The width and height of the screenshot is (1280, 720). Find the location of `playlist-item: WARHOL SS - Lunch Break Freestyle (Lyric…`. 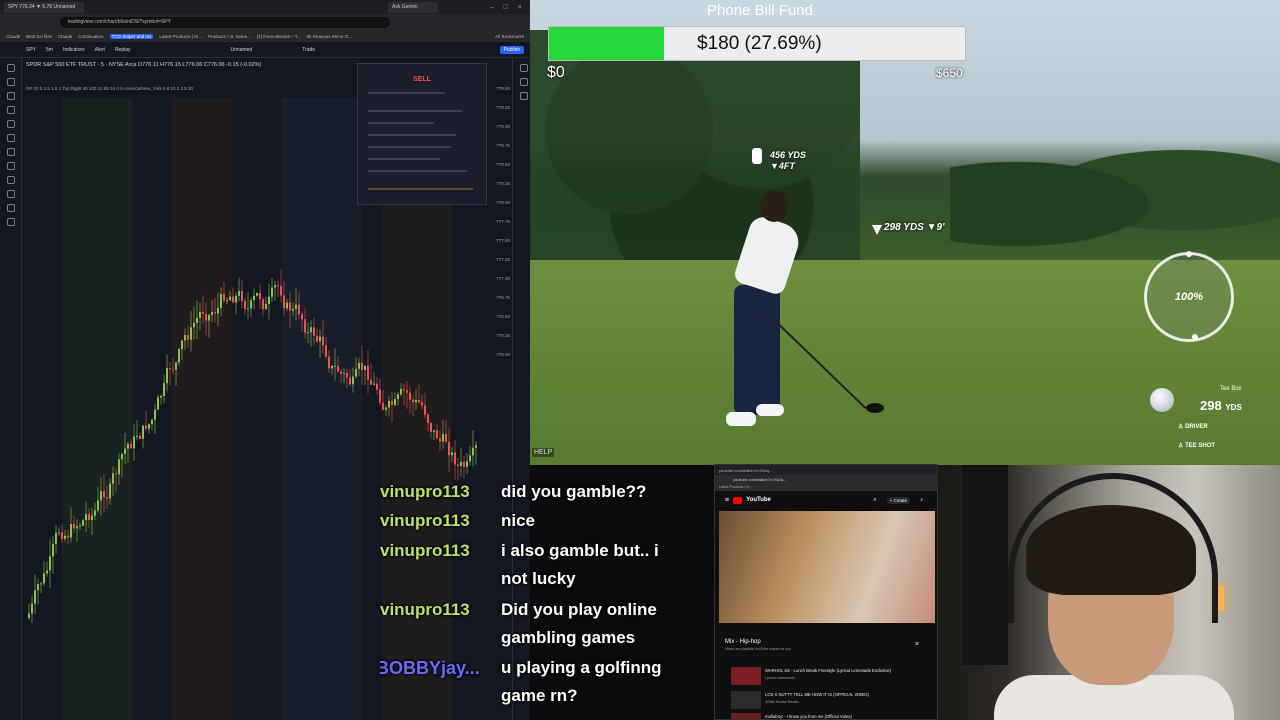

playlist-item: WARHOL SS - Lunch Break Freestyle (Lyric… is located at coordinates (826, 677).